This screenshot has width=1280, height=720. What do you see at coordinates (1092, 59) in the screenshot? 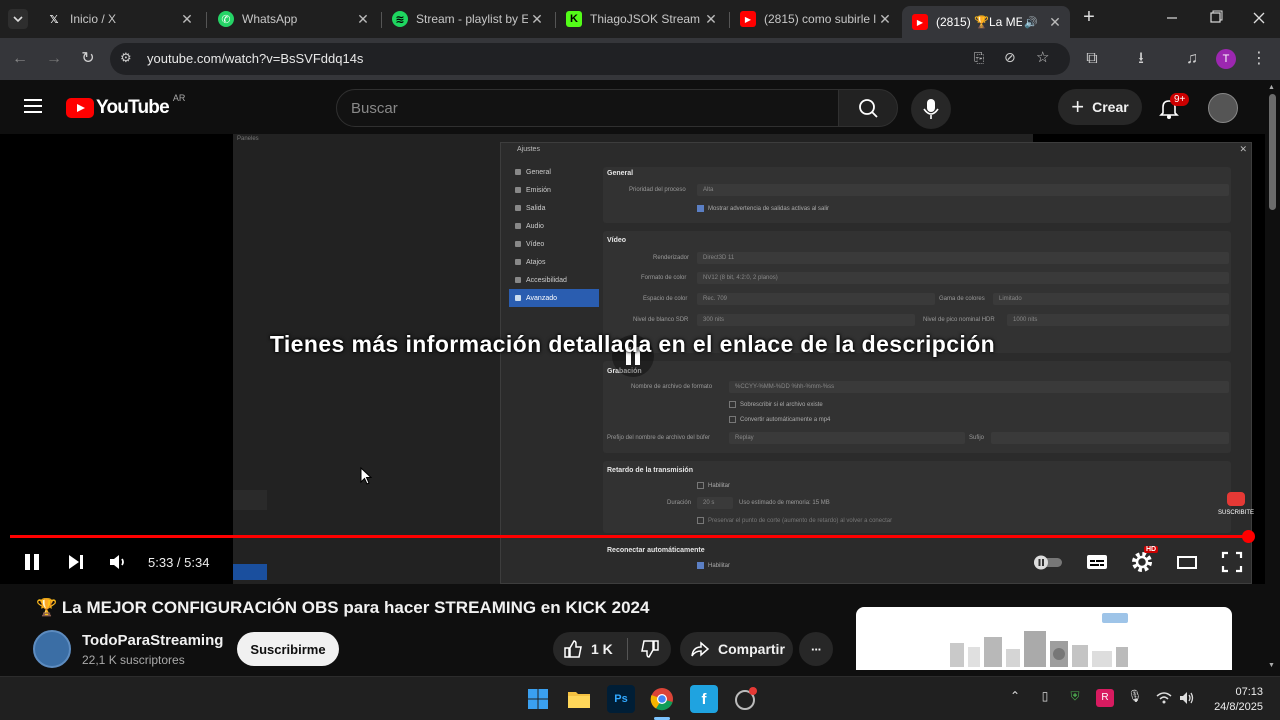
I see `extensions-icon: ⧉` at bounding box center [1092, 59].